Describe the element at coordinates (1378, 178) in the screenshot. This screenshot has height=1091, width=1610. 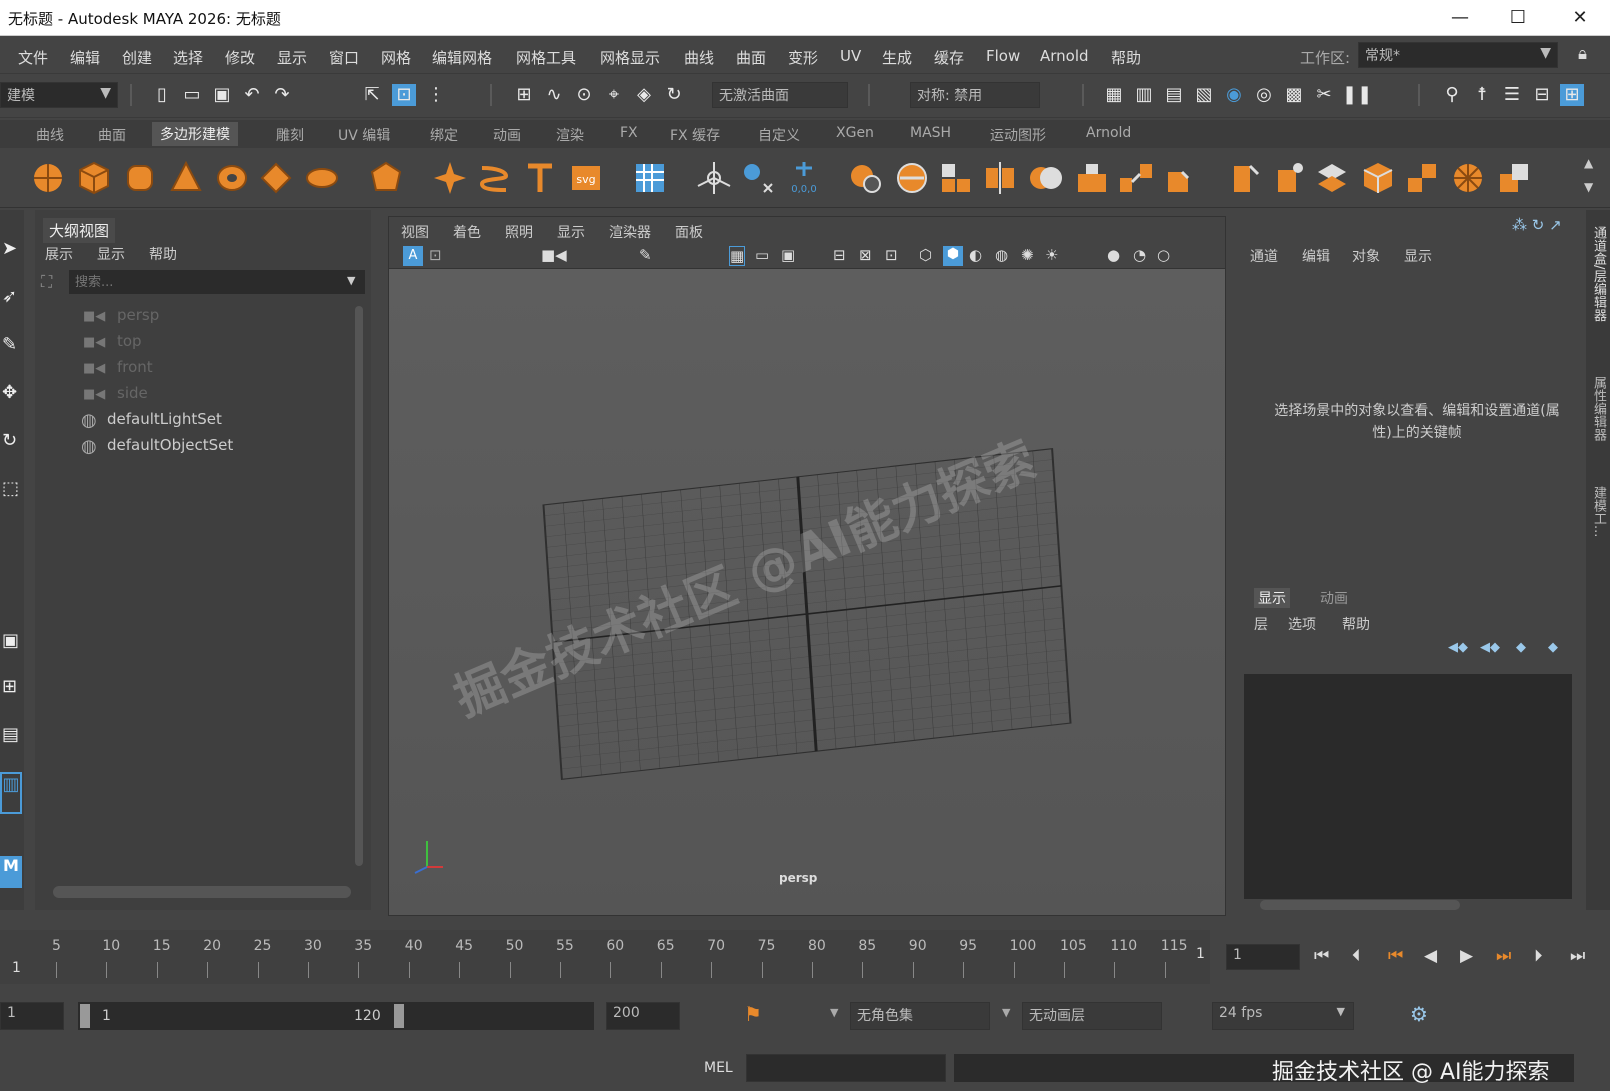
I see `quad-draw-icon` at that location.